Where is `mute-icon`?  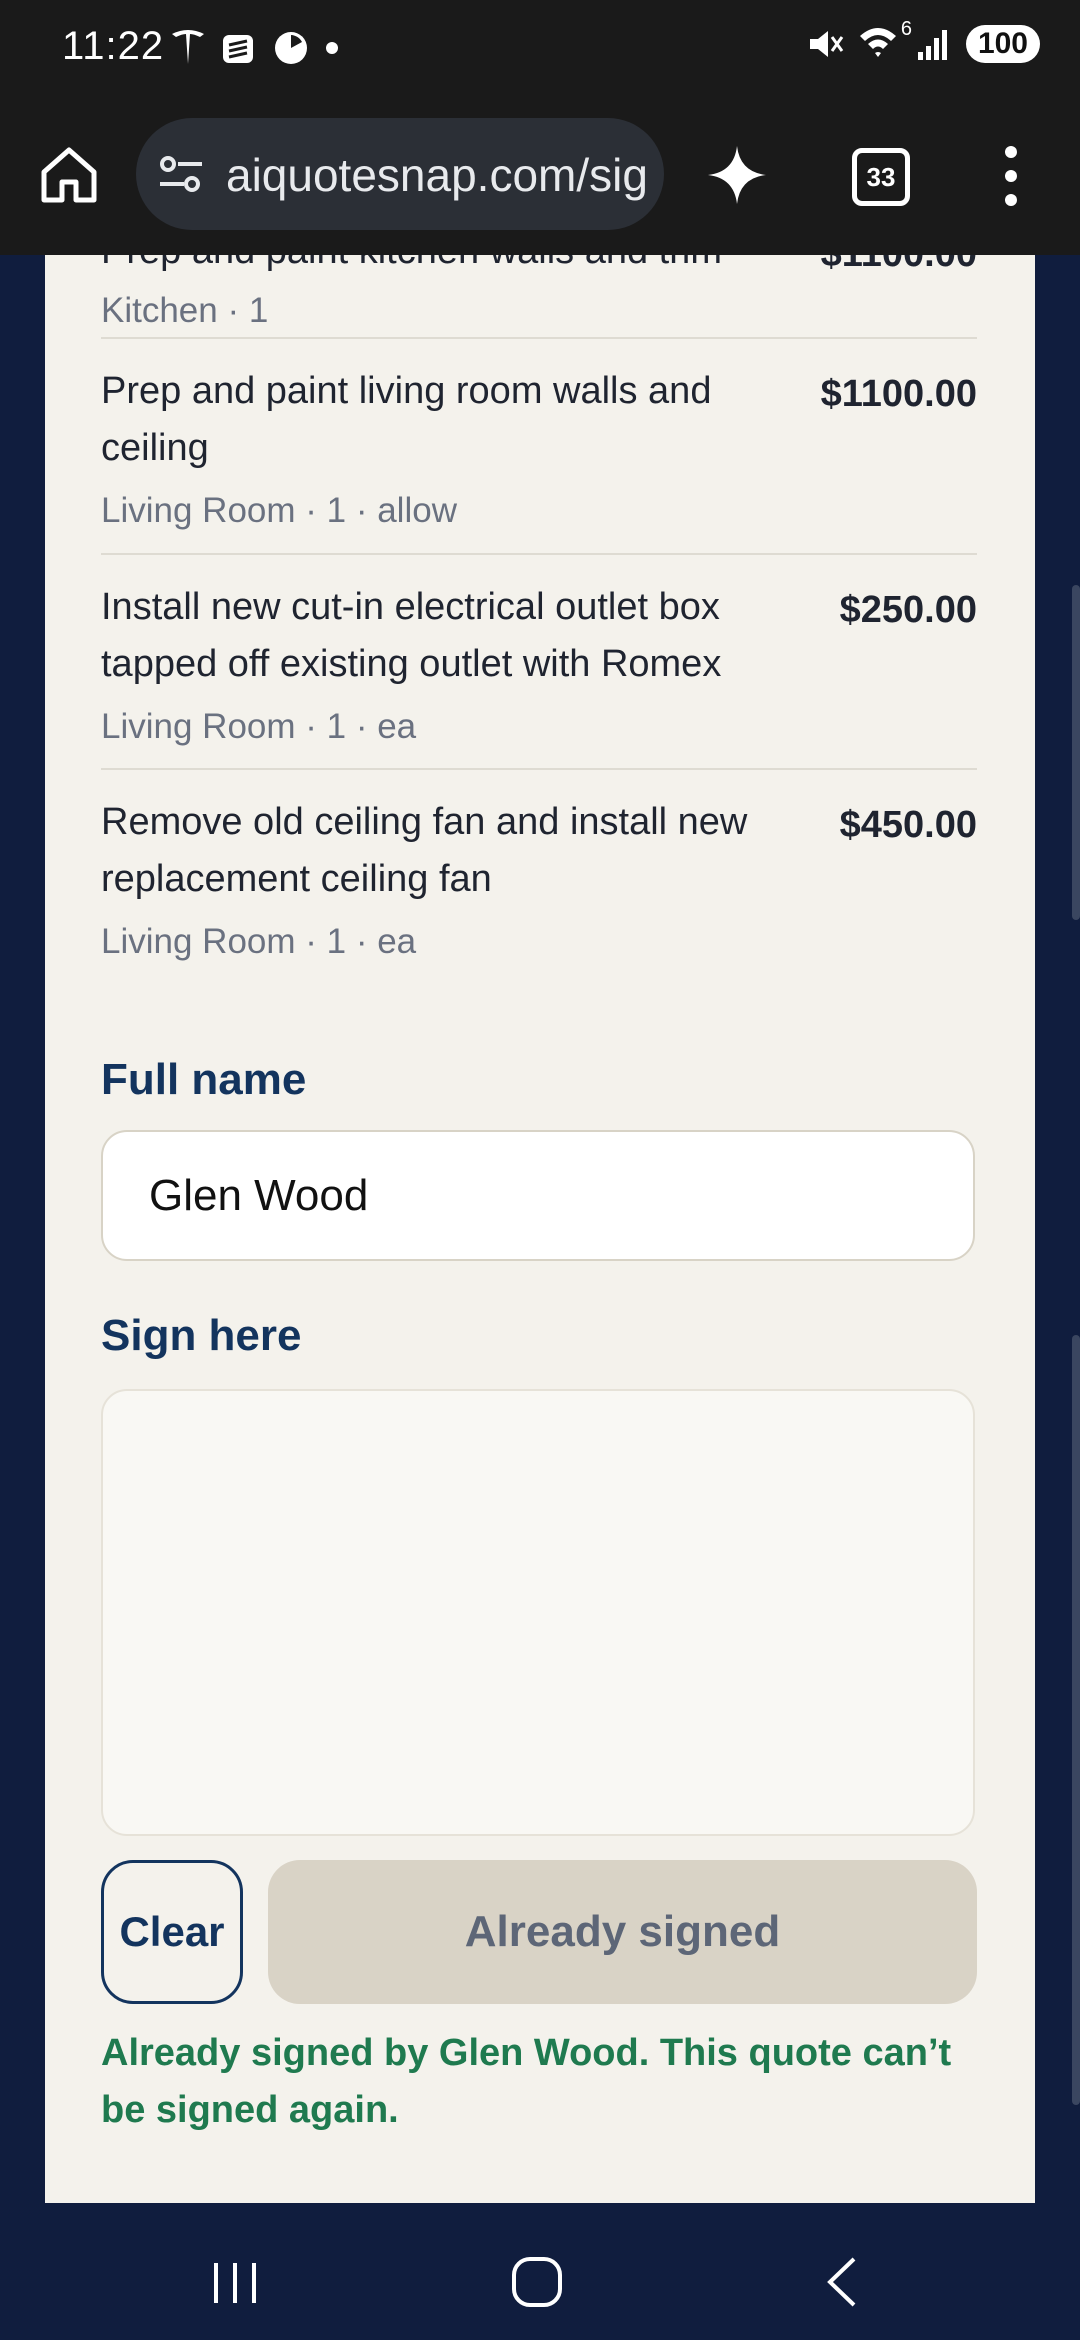 mute-icon is located at coordinates (826, 44).